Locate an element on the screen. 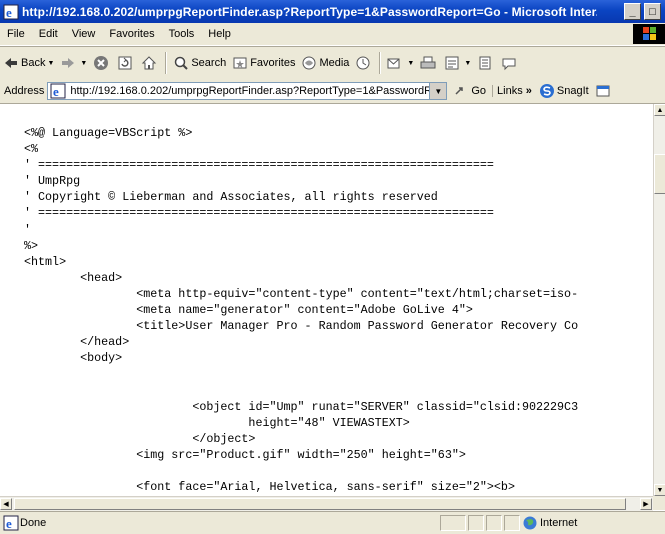 The height and width of the screenshot is (534, 665). messenger-icon is located at coordinates (509, 63).